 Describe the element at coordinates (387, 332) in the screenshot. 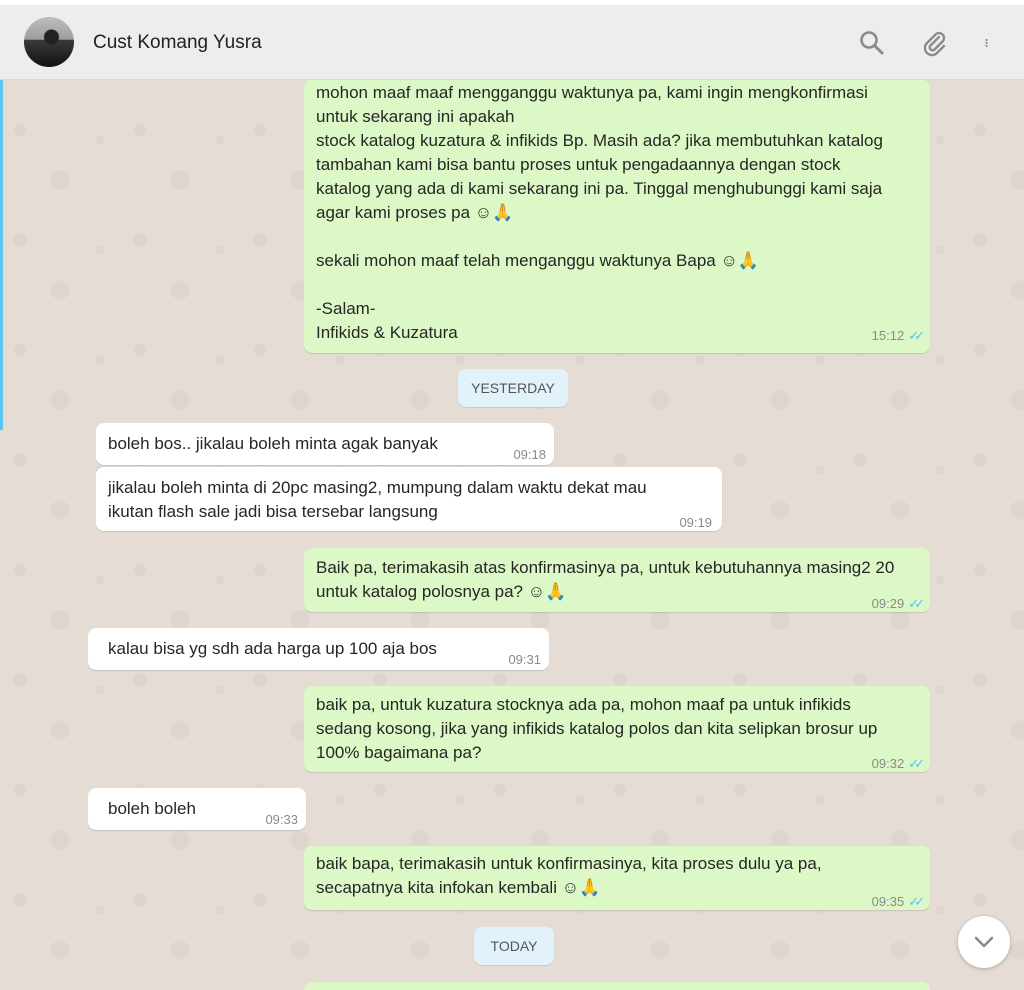

I see `message-line: Infikids & Kuzatura` at that location.